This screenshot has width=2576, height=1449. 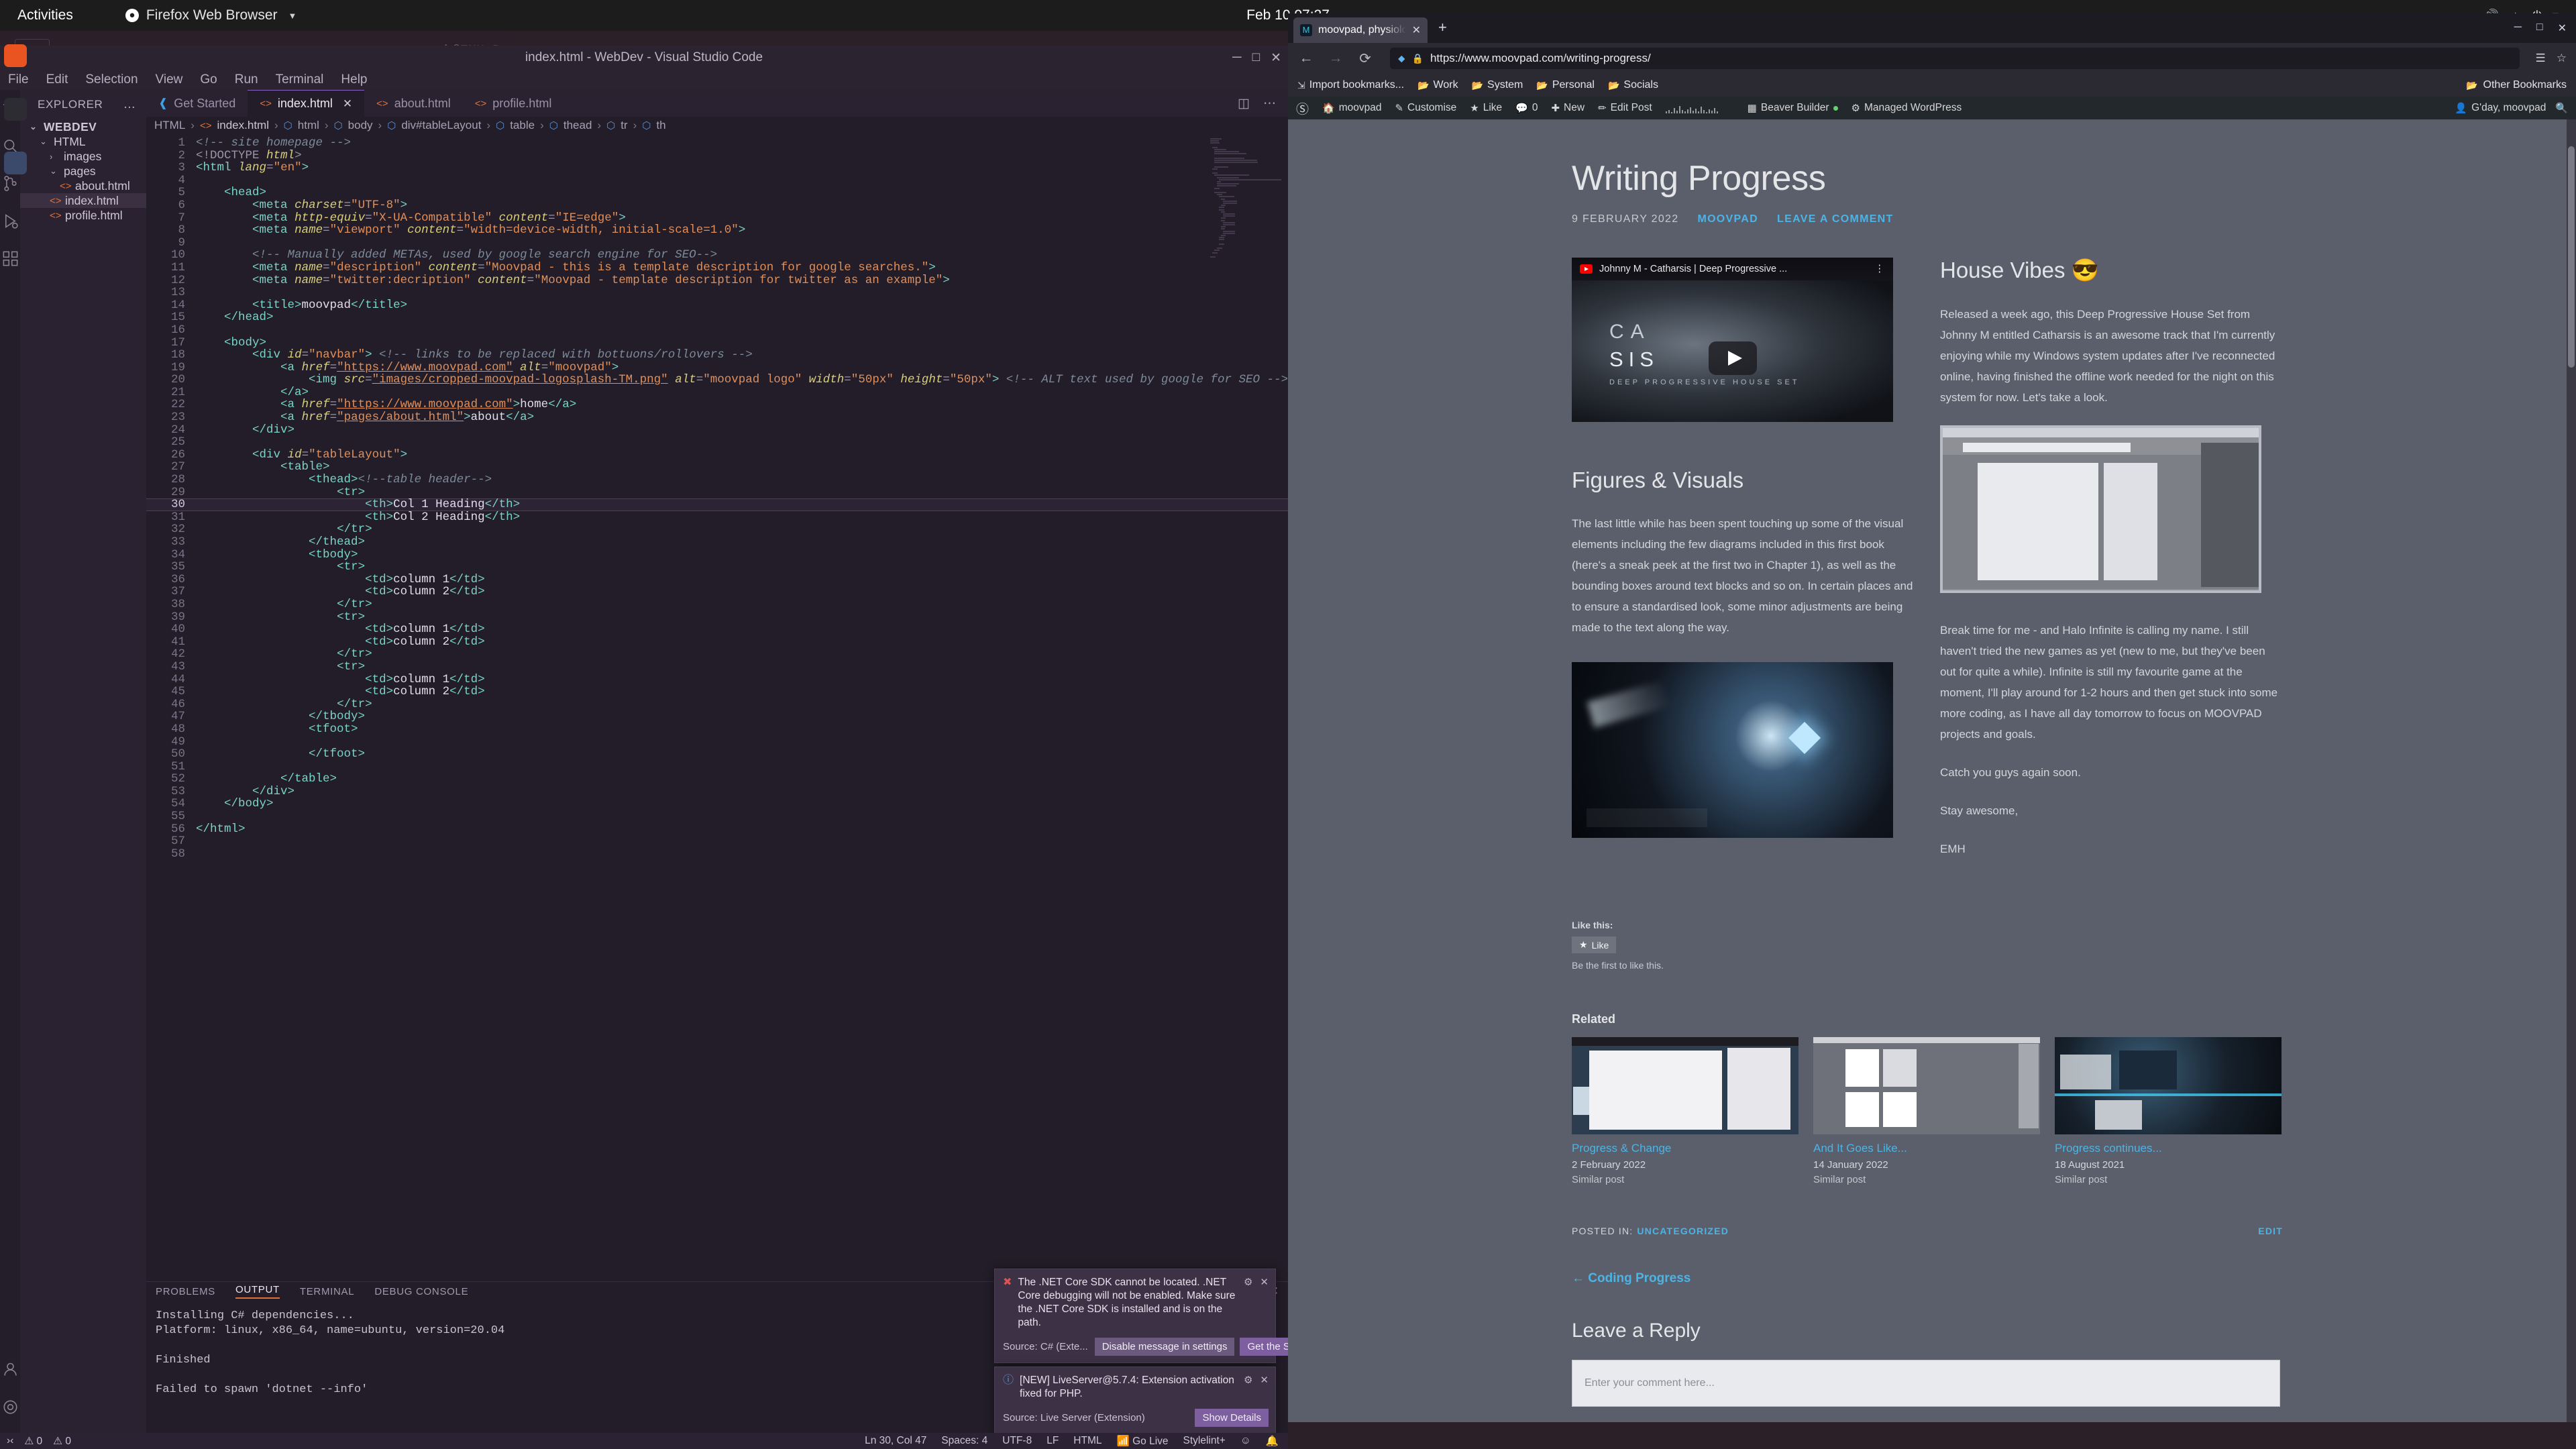 What do you see at coordinates (15, 55) in the screenshot?
I see `dock-firefox-icon` at bounding box center [15, 55].